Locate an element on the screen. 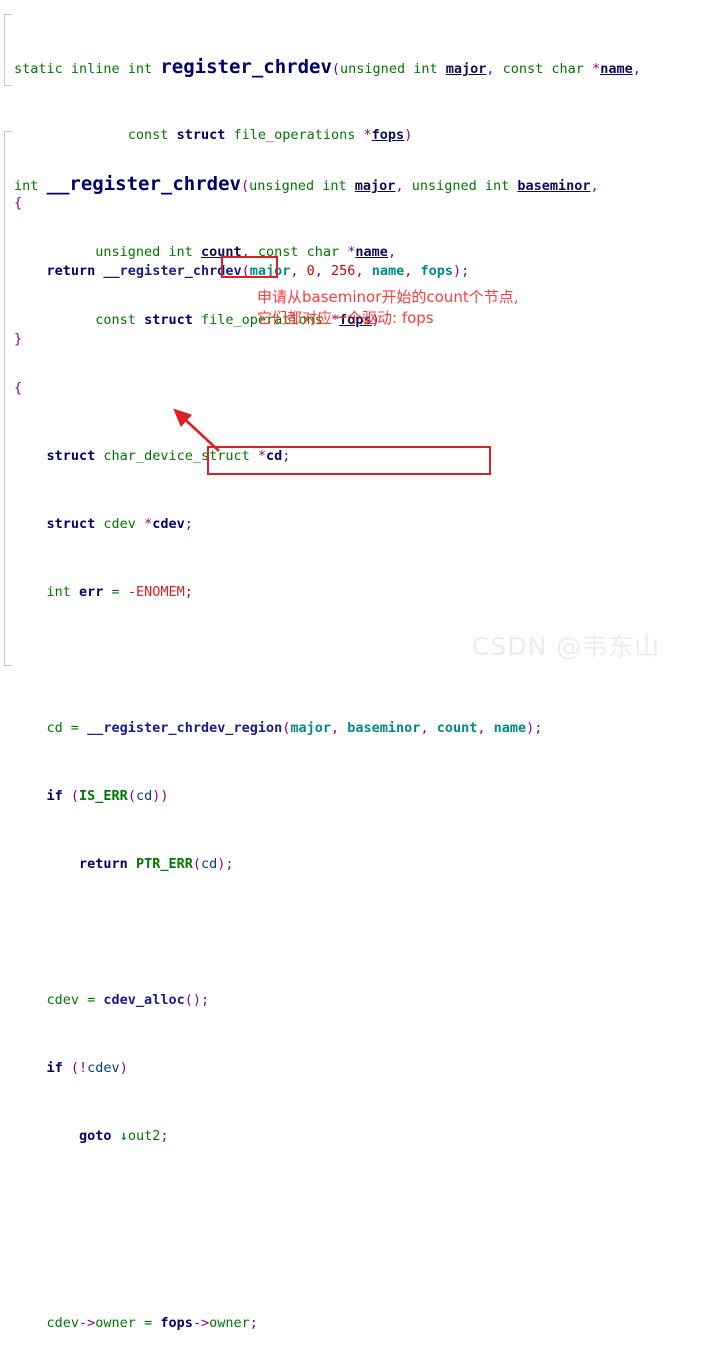 The width and height of the screenshot is (701, 1346). code-line: int err = -ENOMEM; is located at coordinates (119, 592).